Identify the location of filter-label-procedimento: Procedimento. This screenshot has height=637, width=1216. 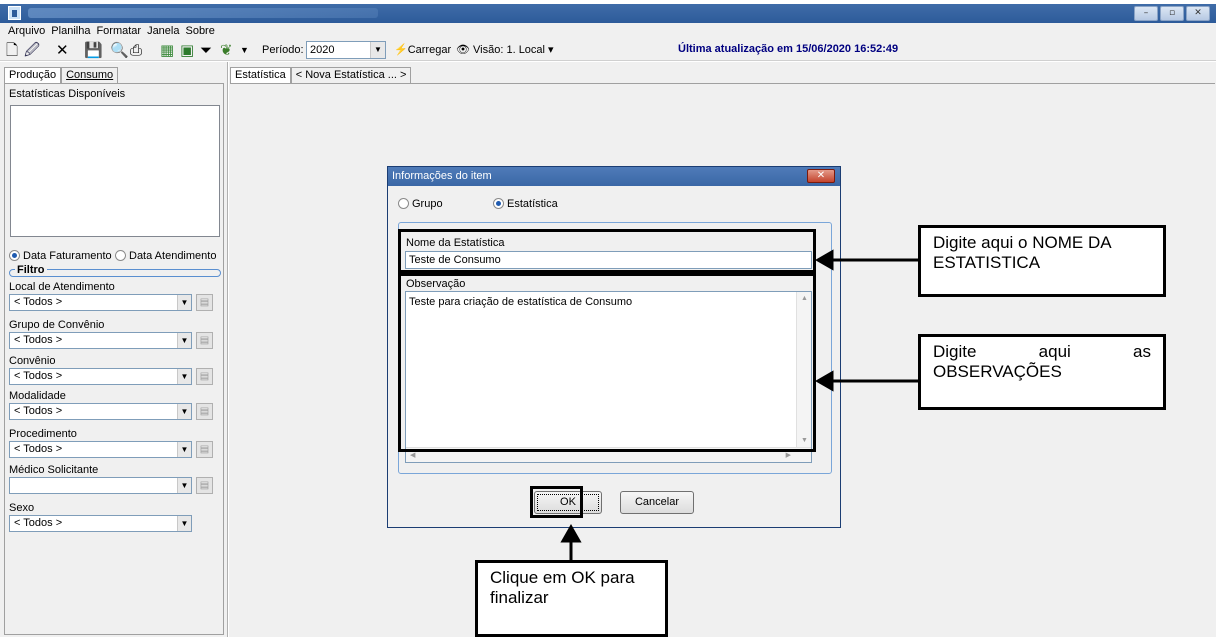
(43, 434).